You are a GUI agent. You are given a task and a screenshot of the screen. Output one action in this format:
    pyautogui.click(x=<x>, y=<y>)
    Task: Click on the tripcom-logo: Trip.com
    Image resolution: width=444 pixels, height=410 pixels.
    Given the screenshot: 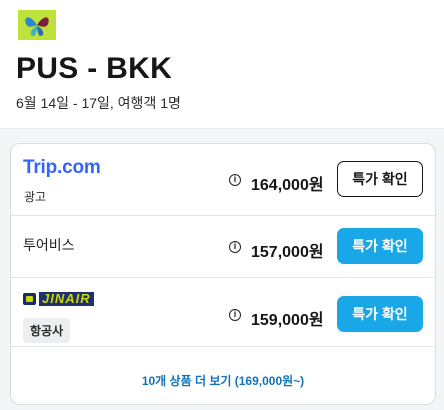 What is the action you would take?
    pyautogui.click(x=62, y=168)
    